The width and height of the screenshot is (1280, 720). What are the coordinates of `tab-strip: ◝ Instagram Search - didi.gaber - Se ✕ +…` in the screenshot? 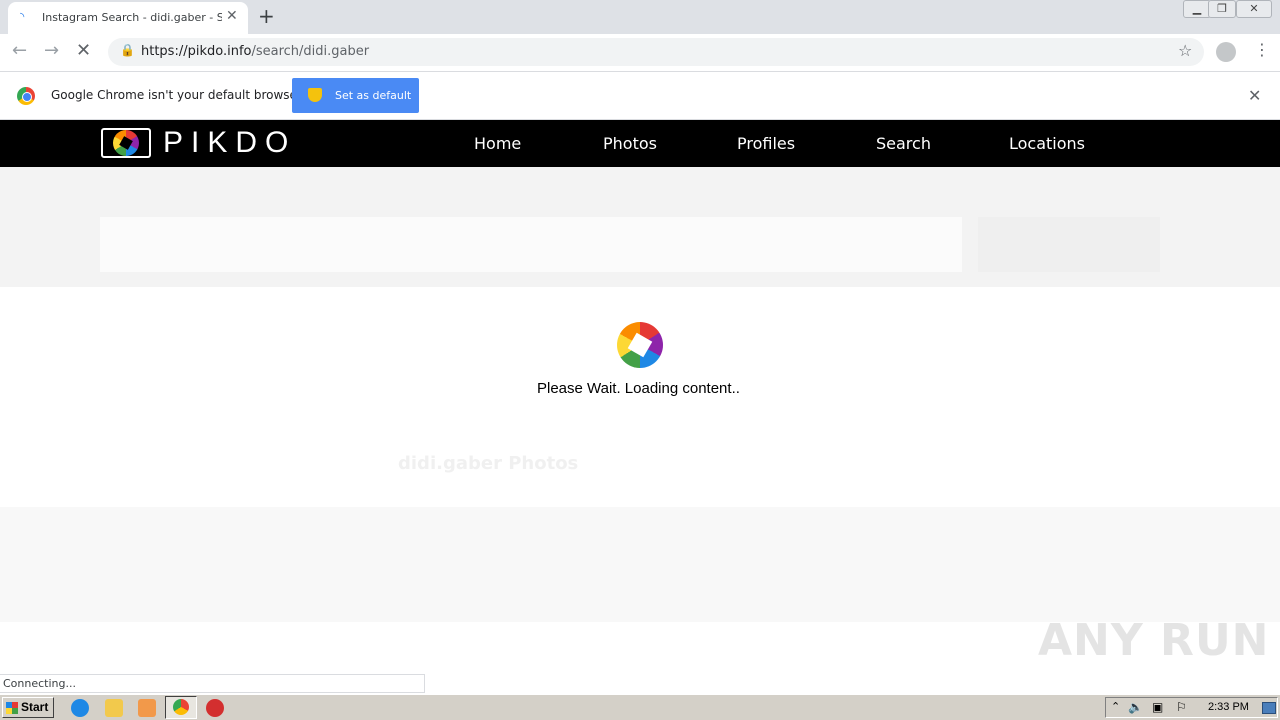 It's located at (640, 17).